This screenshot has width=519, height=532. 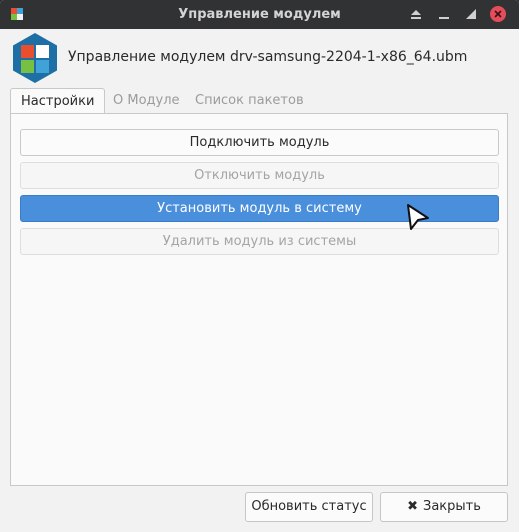 I want to click on eject-maximize-icon, so click(x=416, y=14).